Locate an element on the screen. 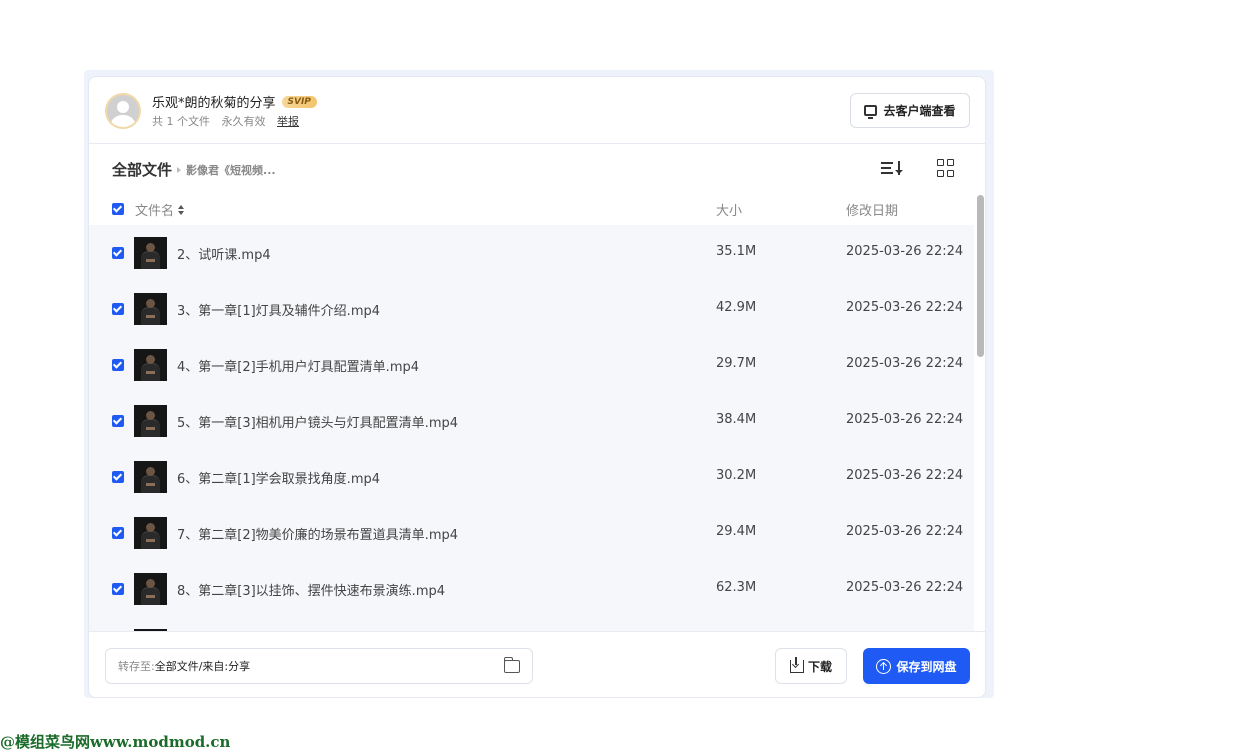 The height and width of the screenshot is (752, 1246). sort-arrows-icon is located at coordinates (181, 209).